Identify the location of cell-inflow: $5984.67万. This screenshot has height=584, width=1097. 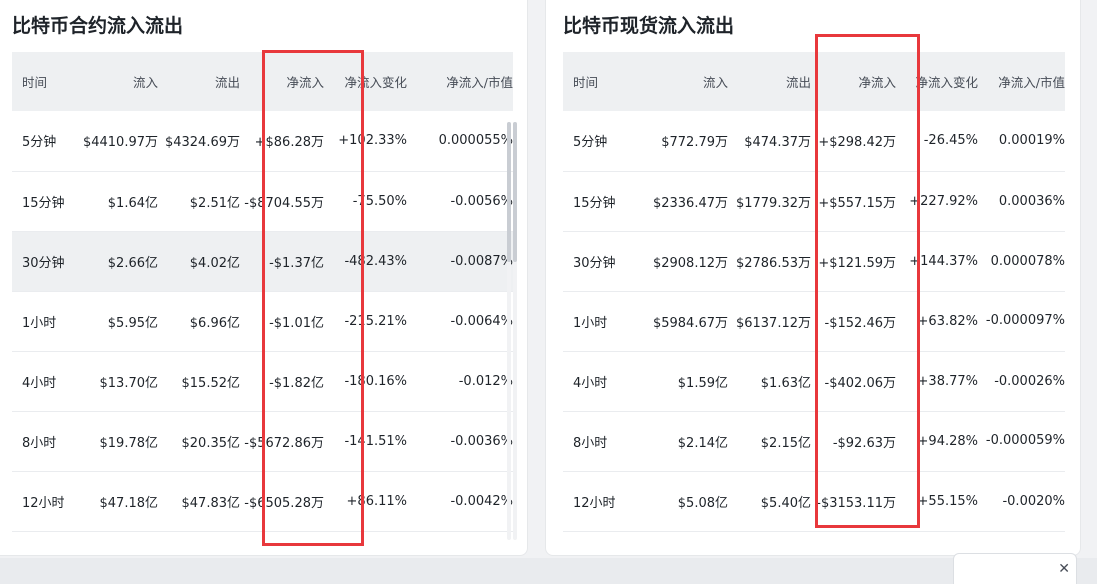
(690, 323).